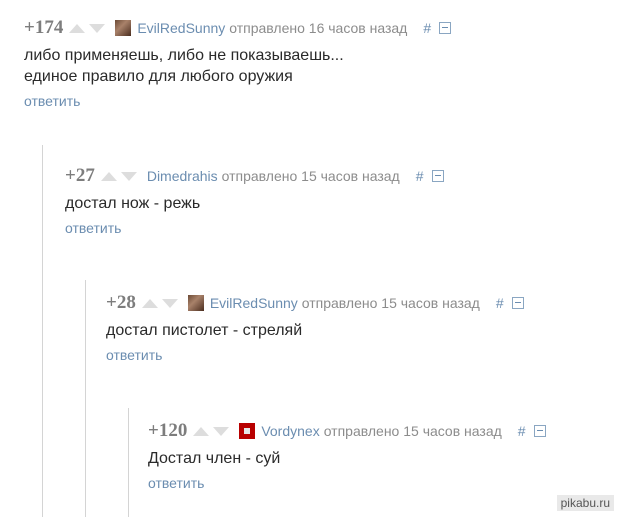 The image size is (620, 517). What do you see at coordinates (290, 431) in the screenshot?
I see `author-link: Vordynex` at bounding box center [290, 431].